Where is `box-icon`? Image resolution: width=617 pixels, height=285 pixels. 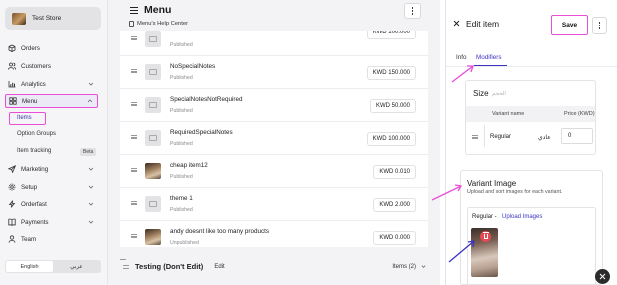
box-icon is located at coordinates (12, 48).